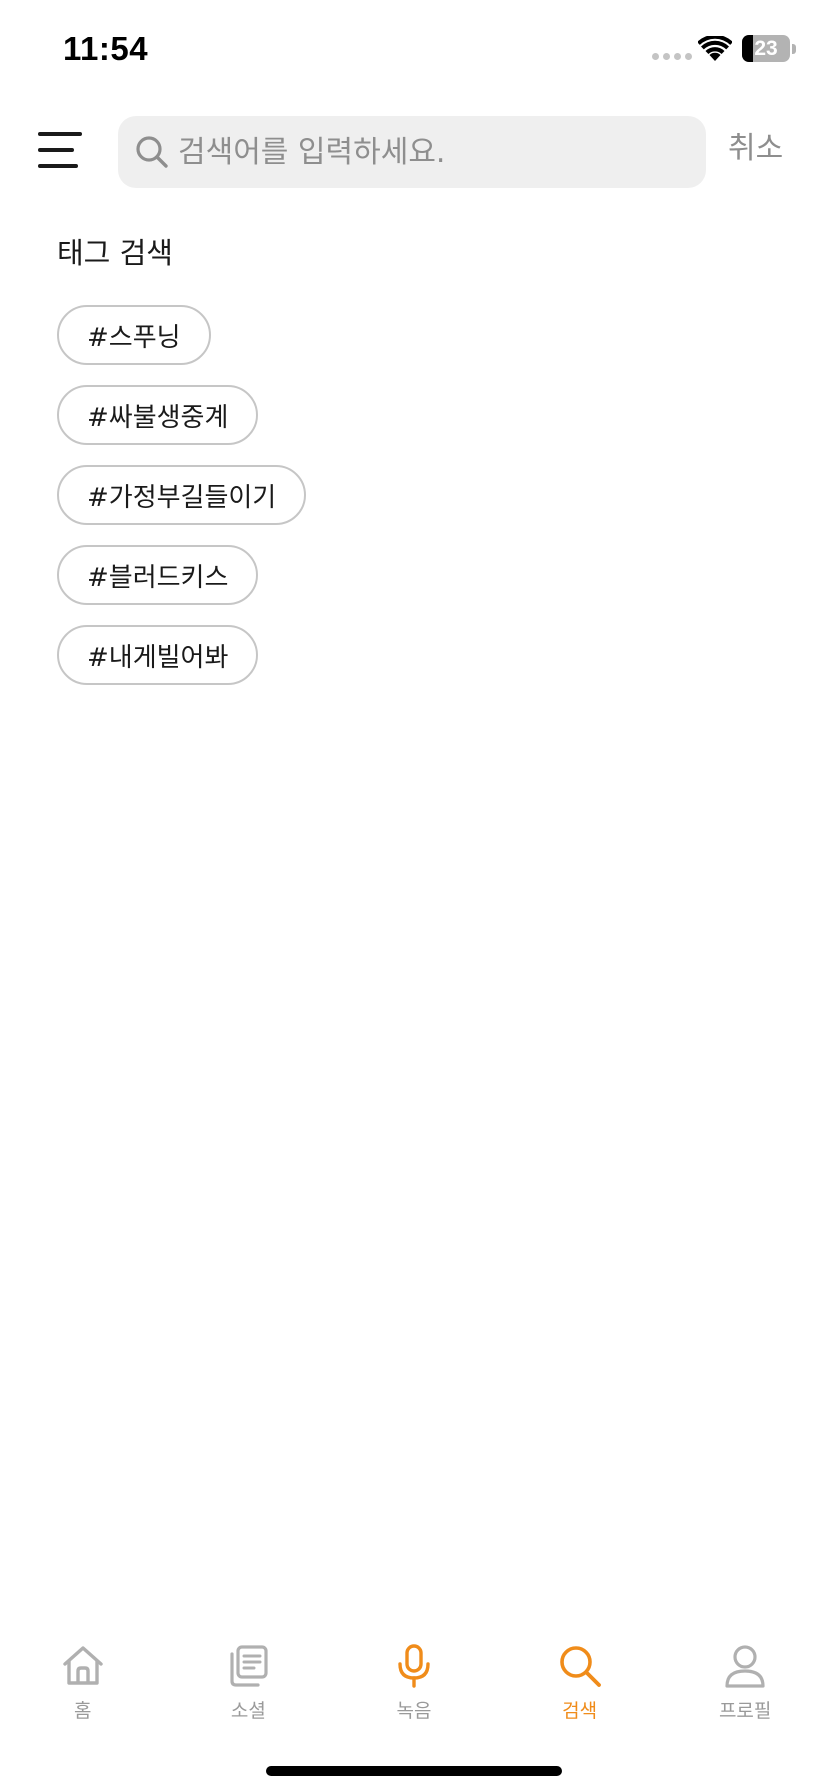 This screenshot has height=1792, width=828. Describe the element at coordinates (414, 1771) in the screenshot. I see `home-indicator` at that location.